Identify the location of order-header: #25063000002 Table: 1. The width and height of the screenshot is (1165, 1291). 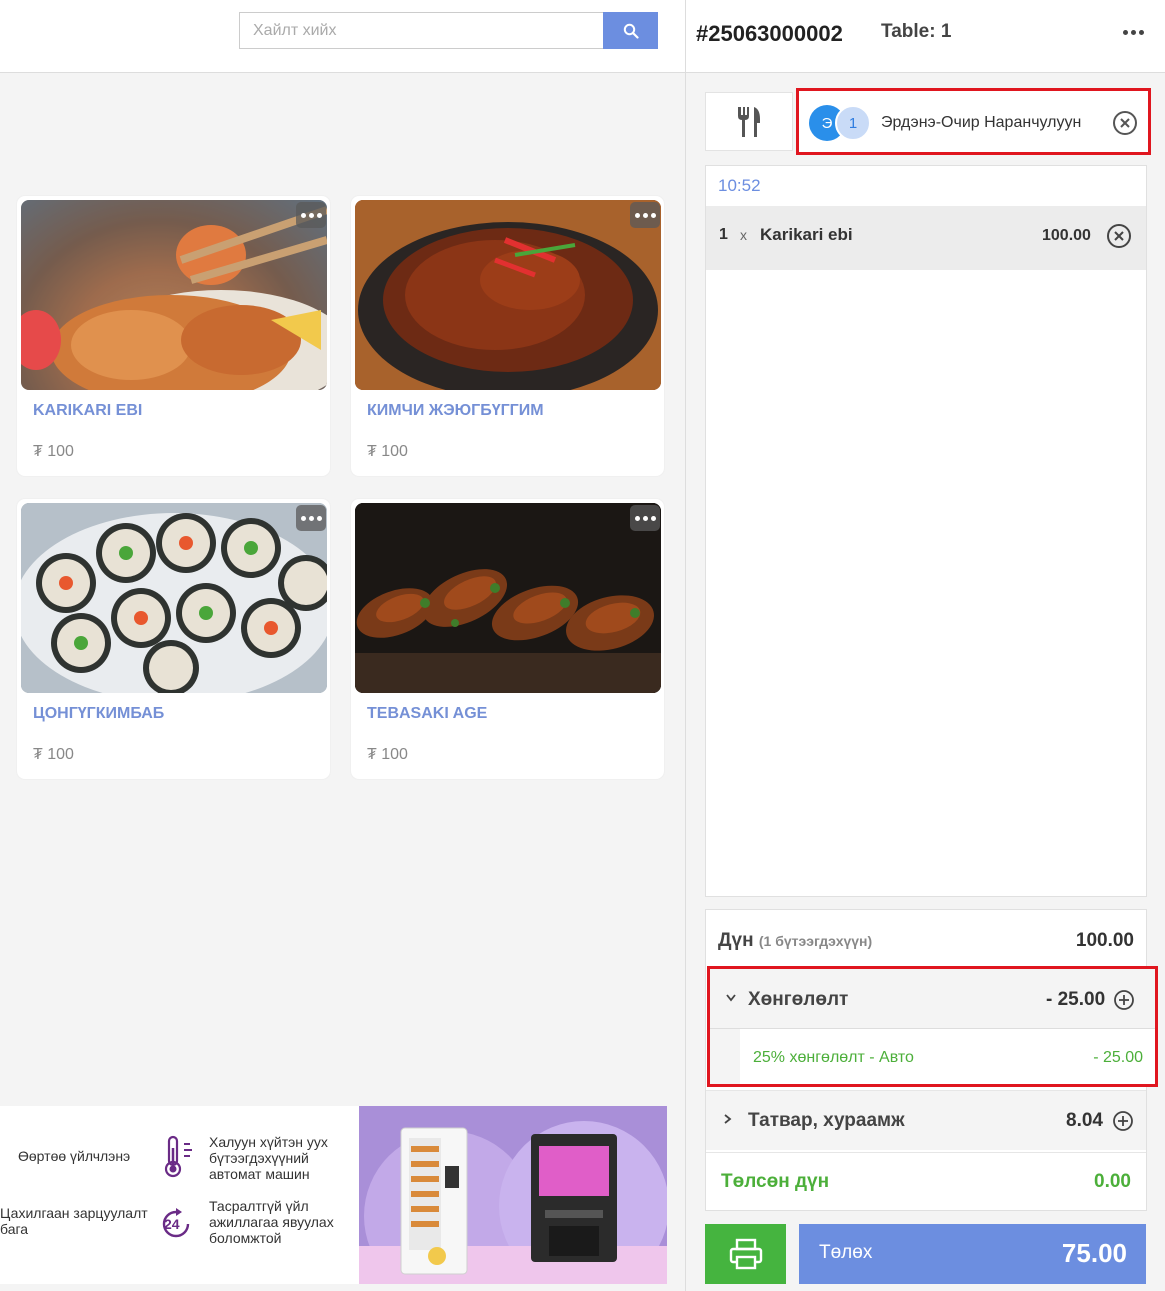
(925, 36).